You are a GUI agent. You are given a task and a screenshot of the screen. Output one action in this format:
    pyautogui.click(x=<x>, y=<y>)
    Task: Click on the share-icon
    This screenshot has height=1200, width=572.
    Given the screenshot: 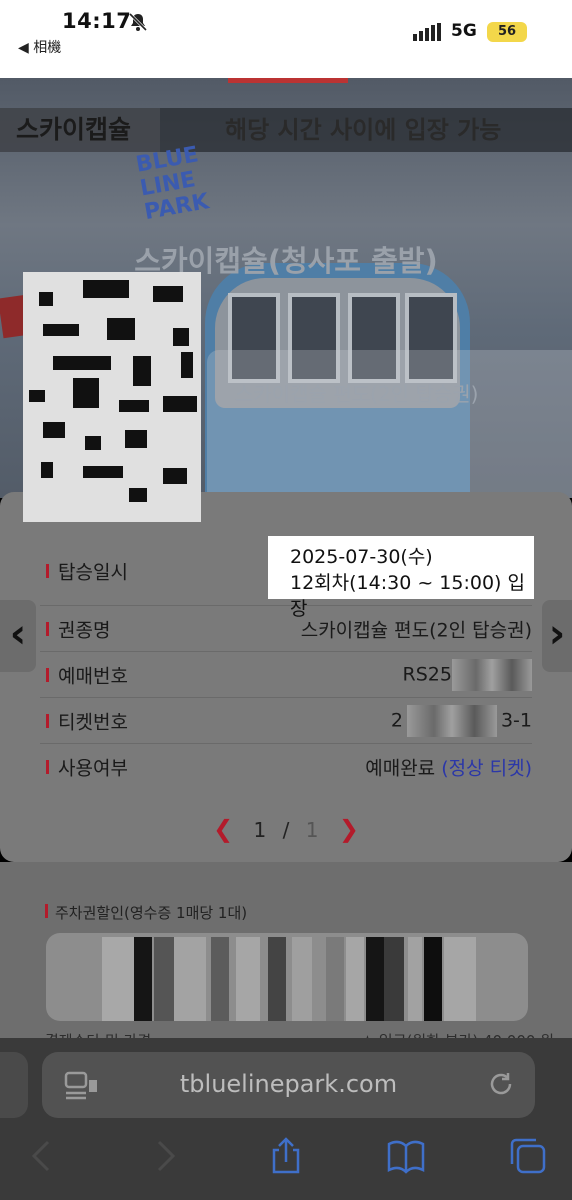 What is the action you would take?
    pyautogui.click(x=286, y=1156)
    